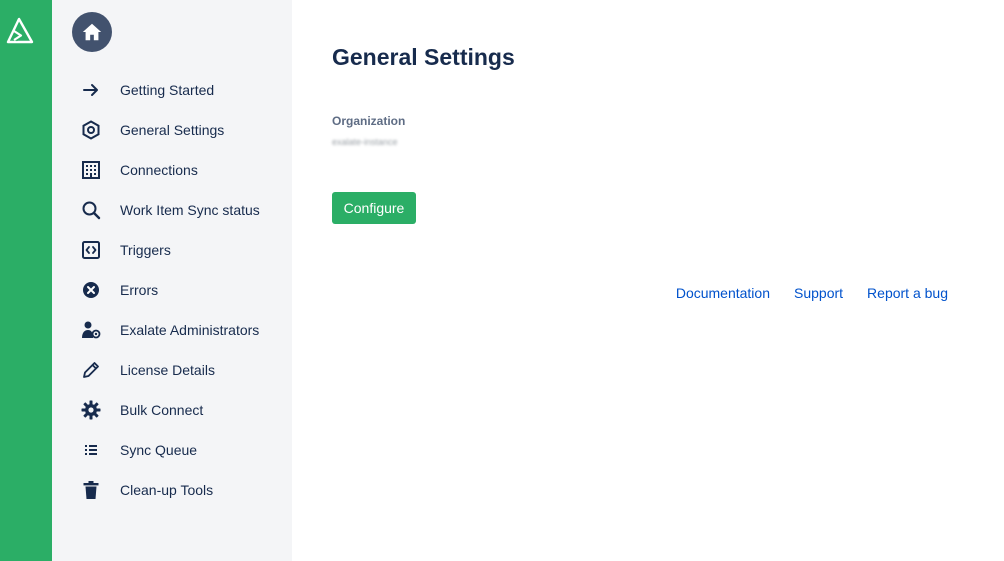 This screenshot has height=561, width=1004. I want to click on sidebar-item-getting-started: Getting Started, so click(172, 90).